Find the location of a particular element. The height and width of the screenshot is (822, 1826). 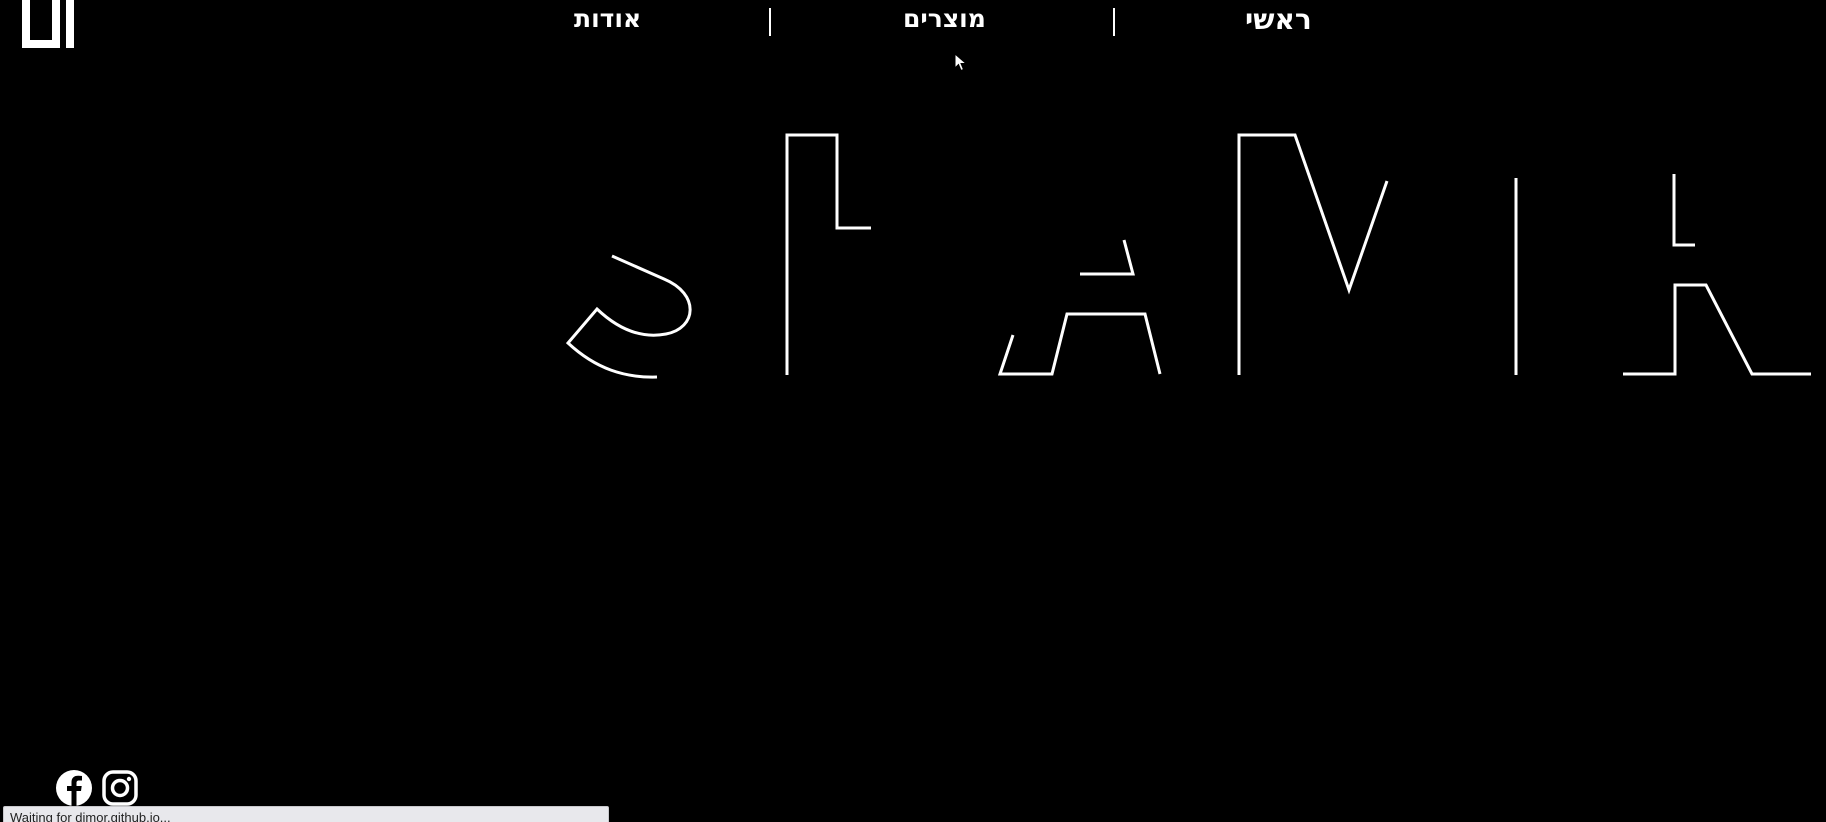

hero-glyph-bracket is located at coordinates (828, 254).